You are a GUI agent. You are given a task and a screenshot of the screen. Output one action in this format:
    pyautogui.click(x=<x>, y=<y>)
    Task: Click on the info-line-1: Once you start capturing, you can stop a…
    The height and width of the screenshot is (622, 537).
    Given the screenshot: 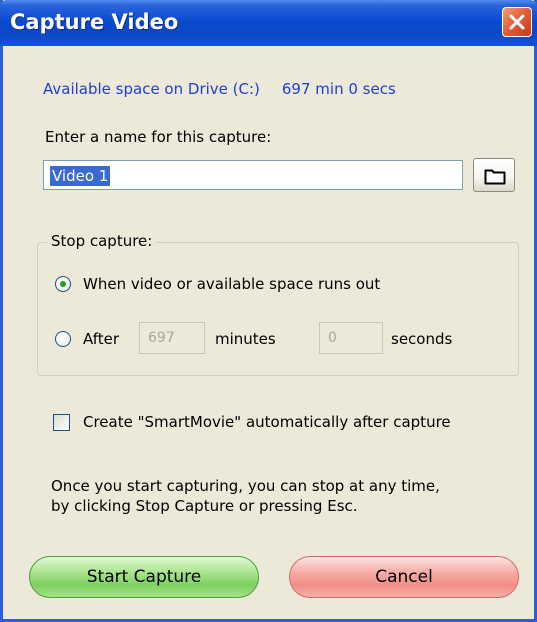 What is the action you would take?
    pyautogui.click(x=245, y=486)
    